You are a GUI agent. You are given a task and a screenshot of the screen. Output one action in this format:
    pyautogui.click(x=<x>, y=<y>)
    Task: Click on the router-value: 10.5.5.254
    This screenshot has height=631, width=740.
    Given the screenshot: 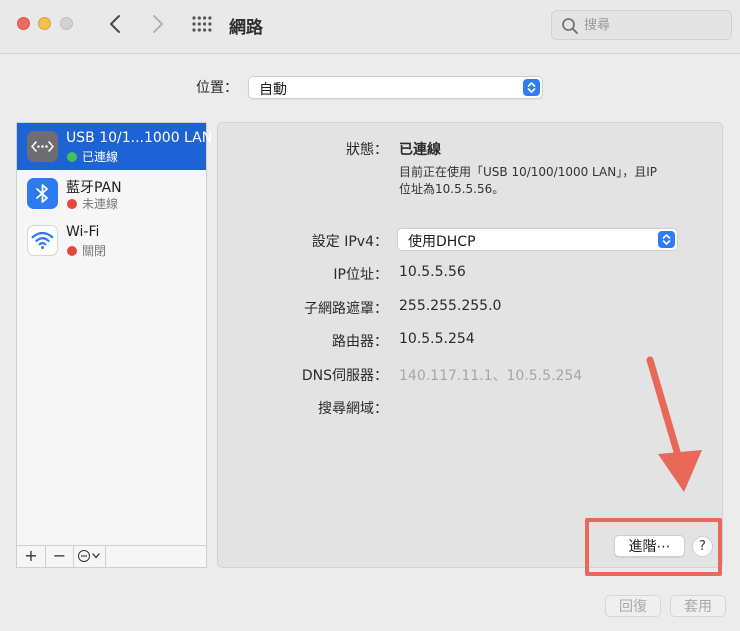 What is the action you would take?
    pyautogui.click(x=437, y=339)
    